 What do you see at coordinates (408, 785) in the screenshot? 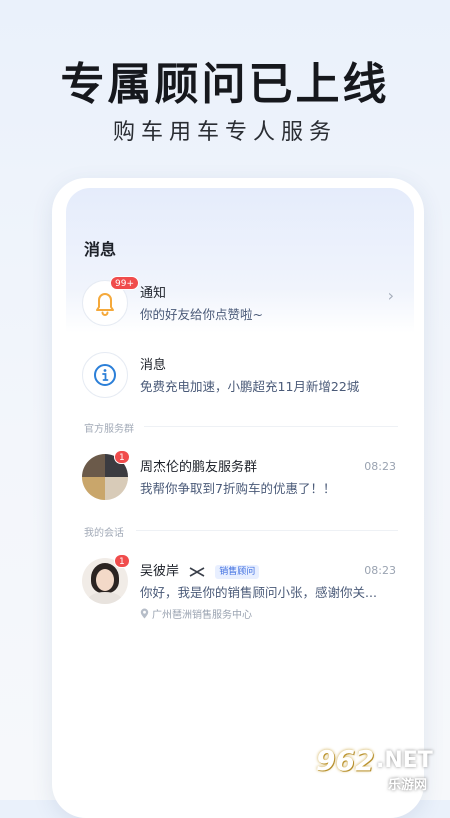
I see `watermark-site: 乐游网` at bounding box center [408, 785].